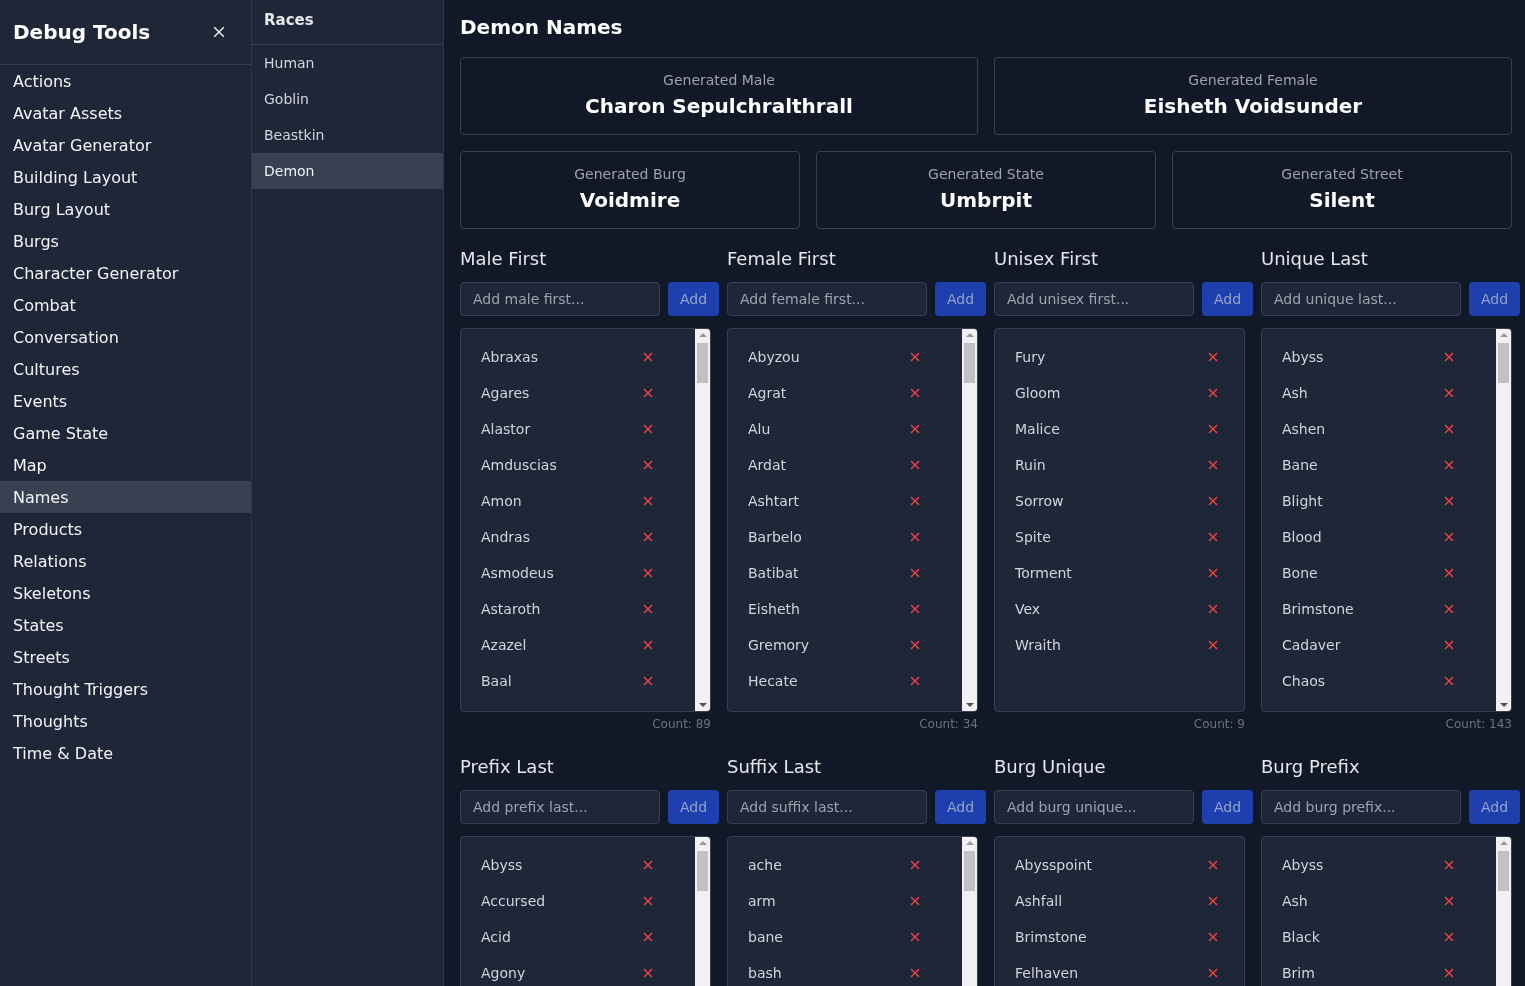  Describe the element at coordinates (125, 593) in the screenshot. I see `sidebar-item: Skeletons` at that location.